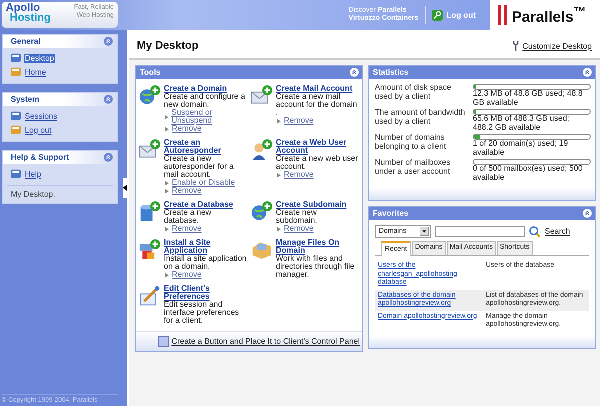  What do you see at coordinates (437, 15) in the screenshot?
I see `key-icon` at bounding box center [437, 15].